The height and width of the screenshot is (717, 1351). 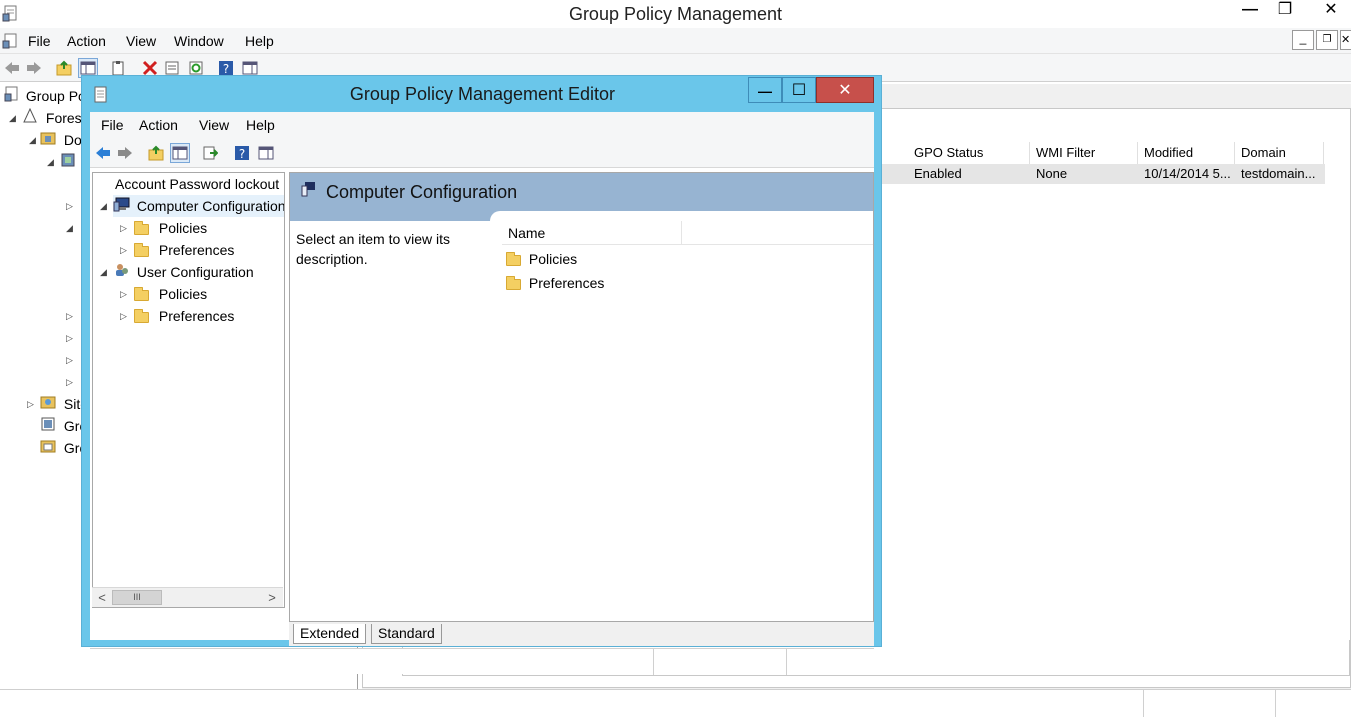 I want to click on tree-item-user-preferences: Preferences, so click(x=184, y=316).